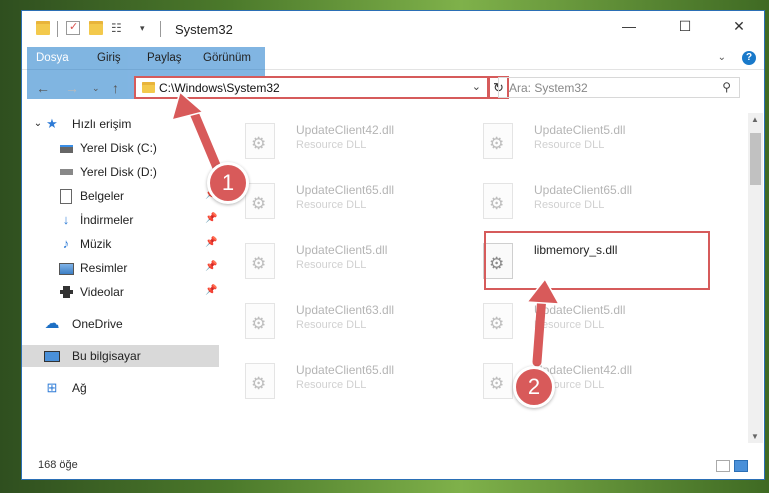 Image resolution: width=769 pixels, height=493 pixels. What do you see at coordinates (597, 260) in the screenshot?
I see `highlight-box` at bounding box center [597, 260].